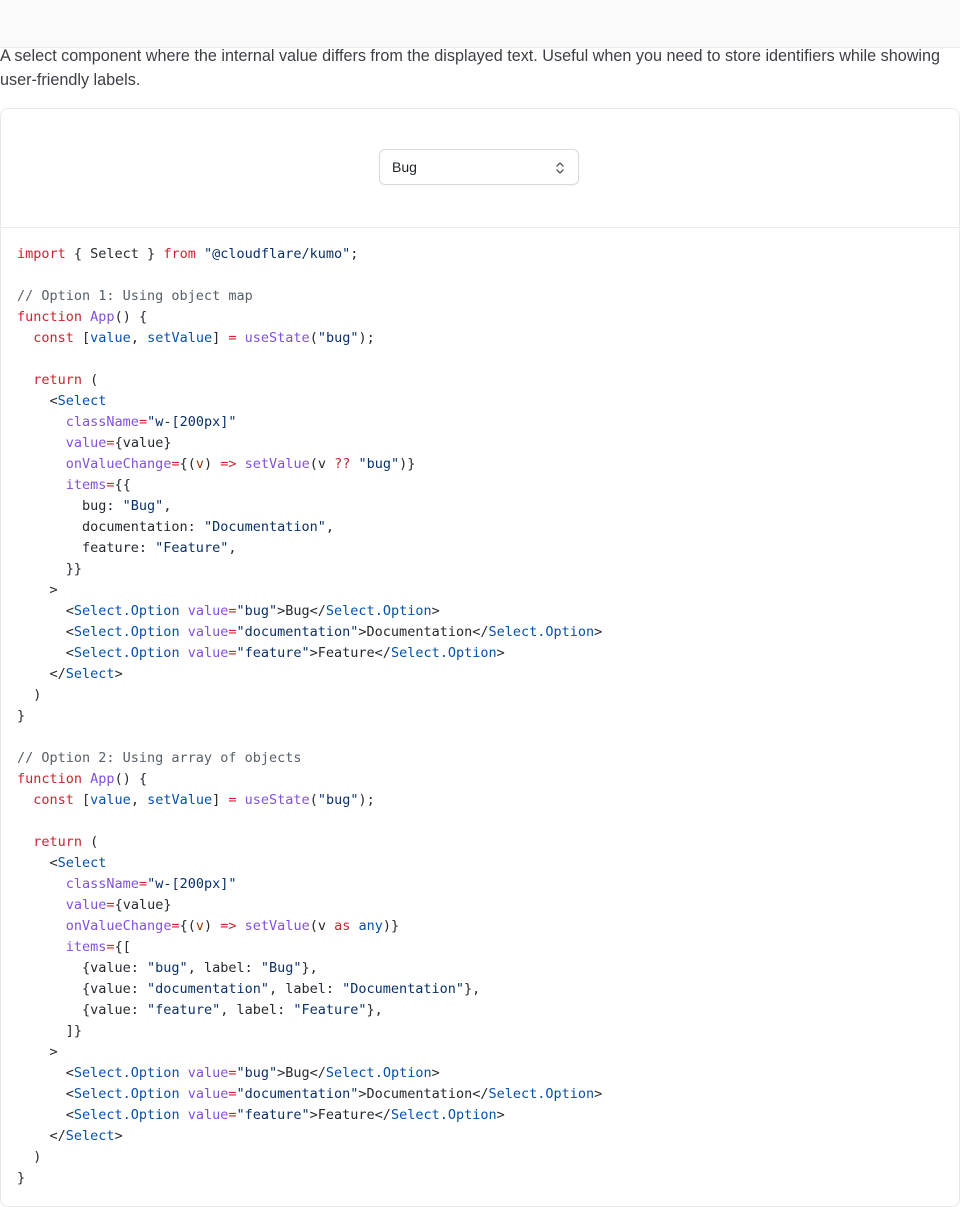  Describe the element at coordinates (50, 779) in the screenshot. I see `code-token: function` at that location.